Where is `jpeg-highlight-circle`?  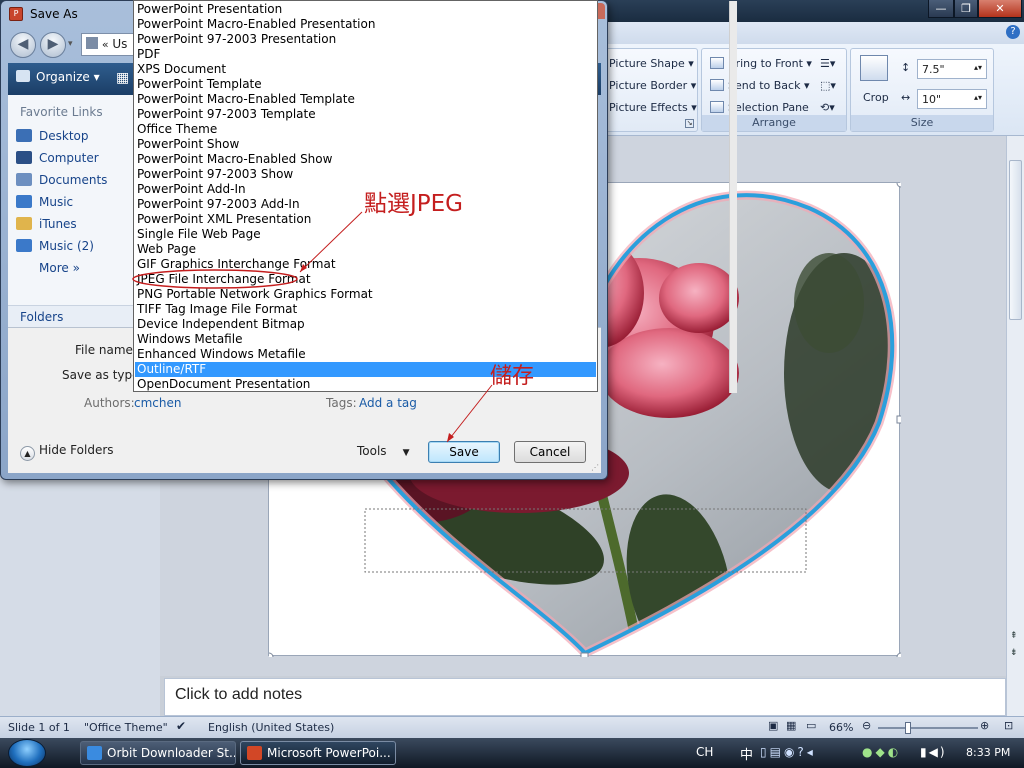 jpeg-highlight-circle is located at coordinates (215, 279).